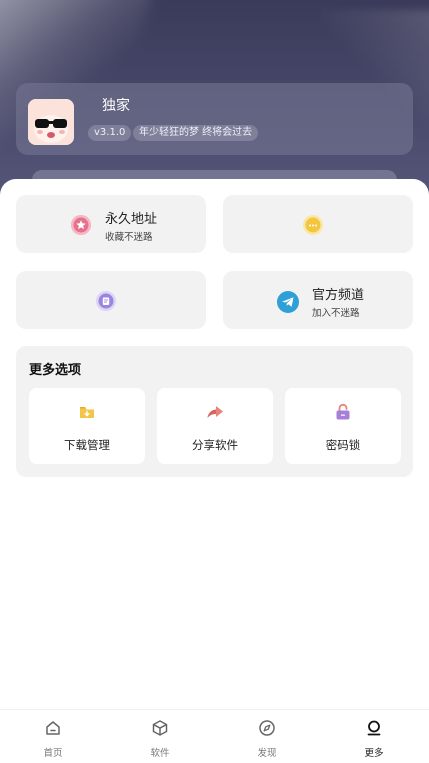 The image size is (429, 763). What do you see at coordinates (374, 728) in the screenshot?
I see `user-icon` at bounding box center [374, 728].